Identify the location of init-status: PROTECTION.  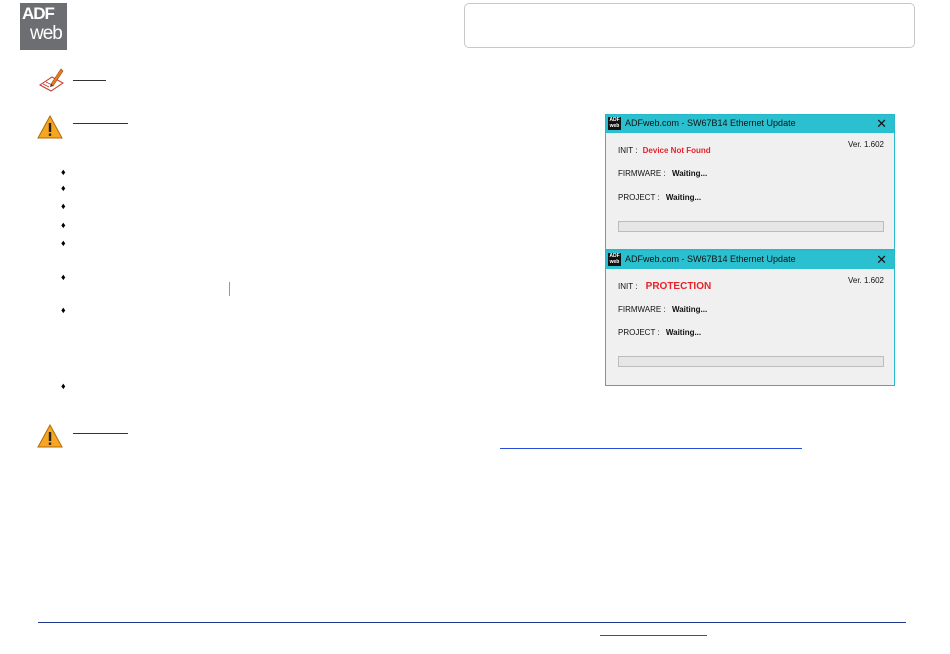
(678, 286).